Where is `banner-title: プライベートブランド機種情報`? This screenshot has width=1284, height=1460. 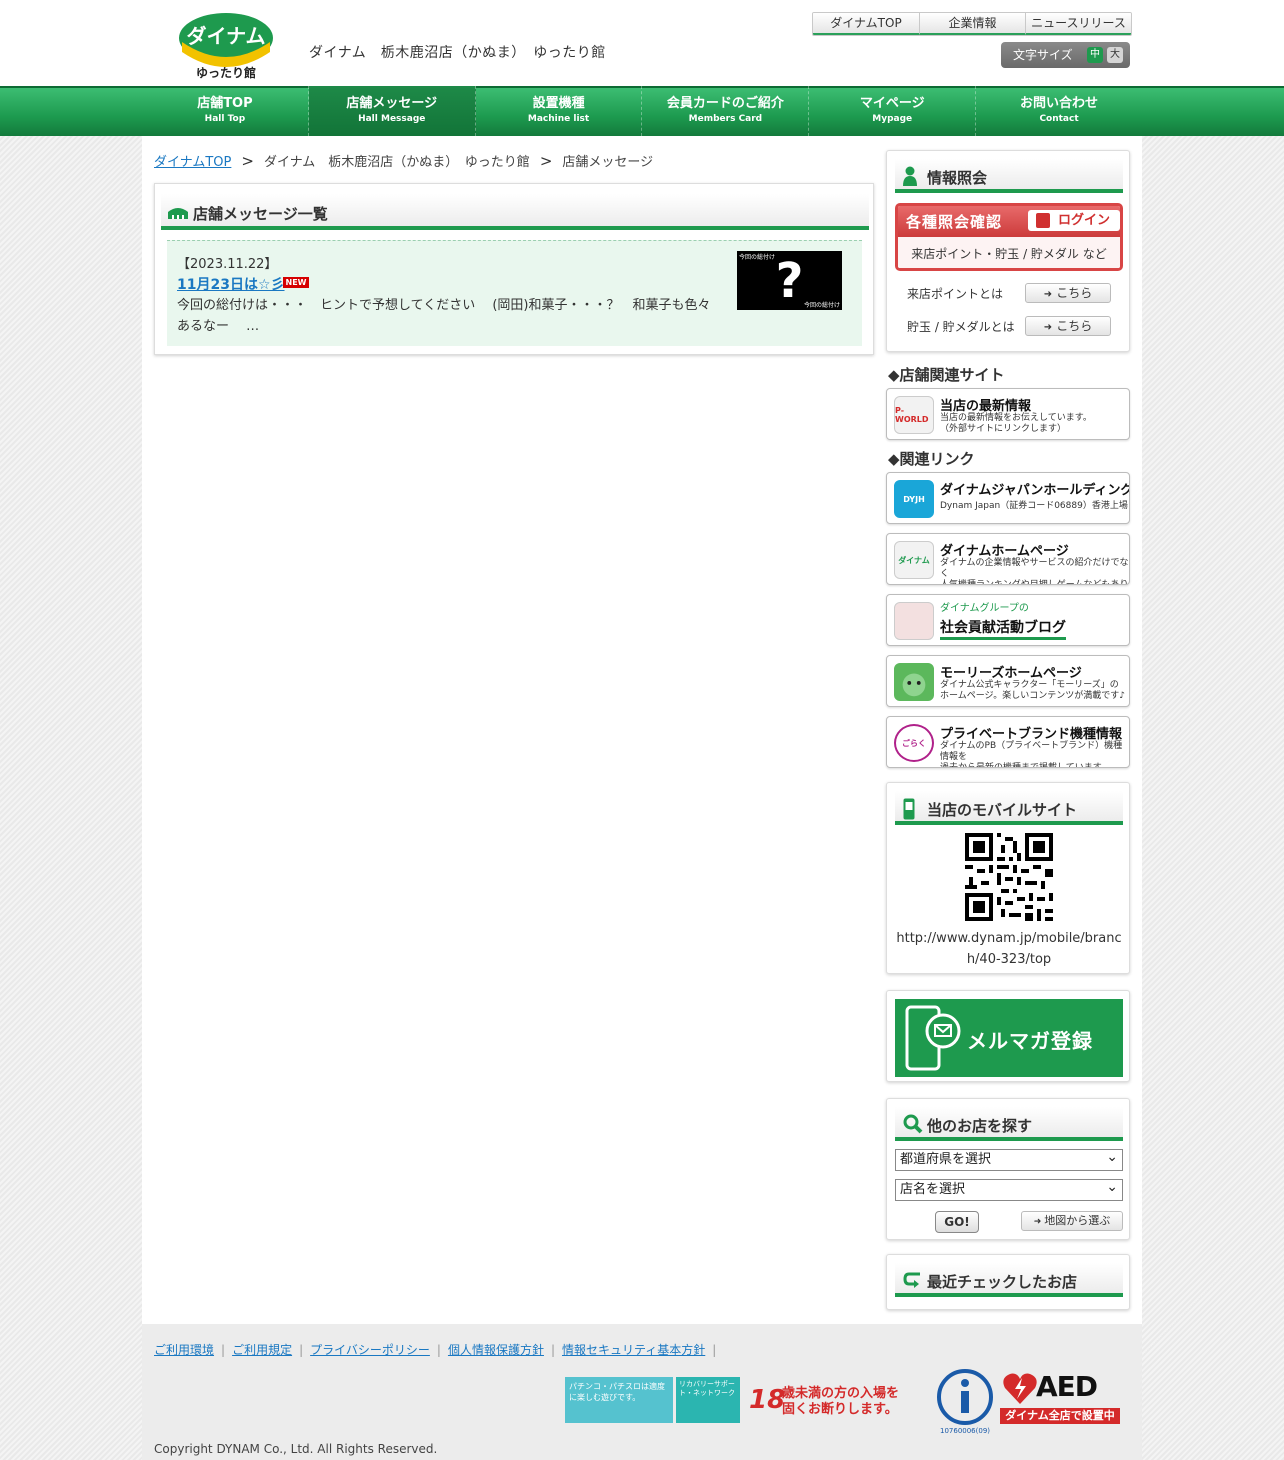 banner-title: プライベートブランド機種情報 is located at coordinates (1031, 734).